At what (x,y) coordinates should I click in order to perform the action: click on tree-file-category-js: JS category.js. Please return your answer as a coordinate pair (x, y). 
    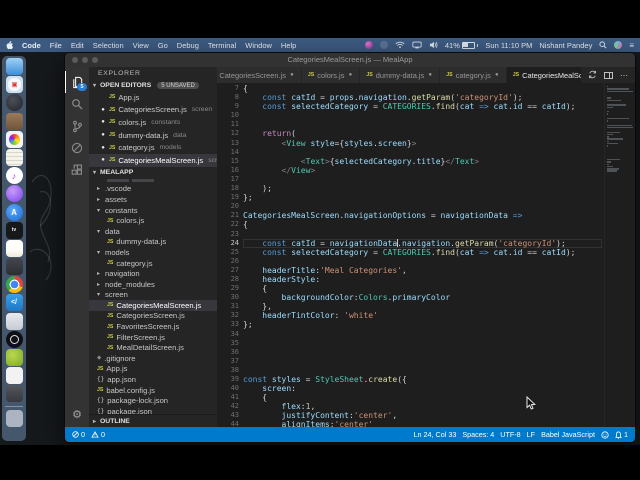
    Looking at the image, I should click on (153, 263).